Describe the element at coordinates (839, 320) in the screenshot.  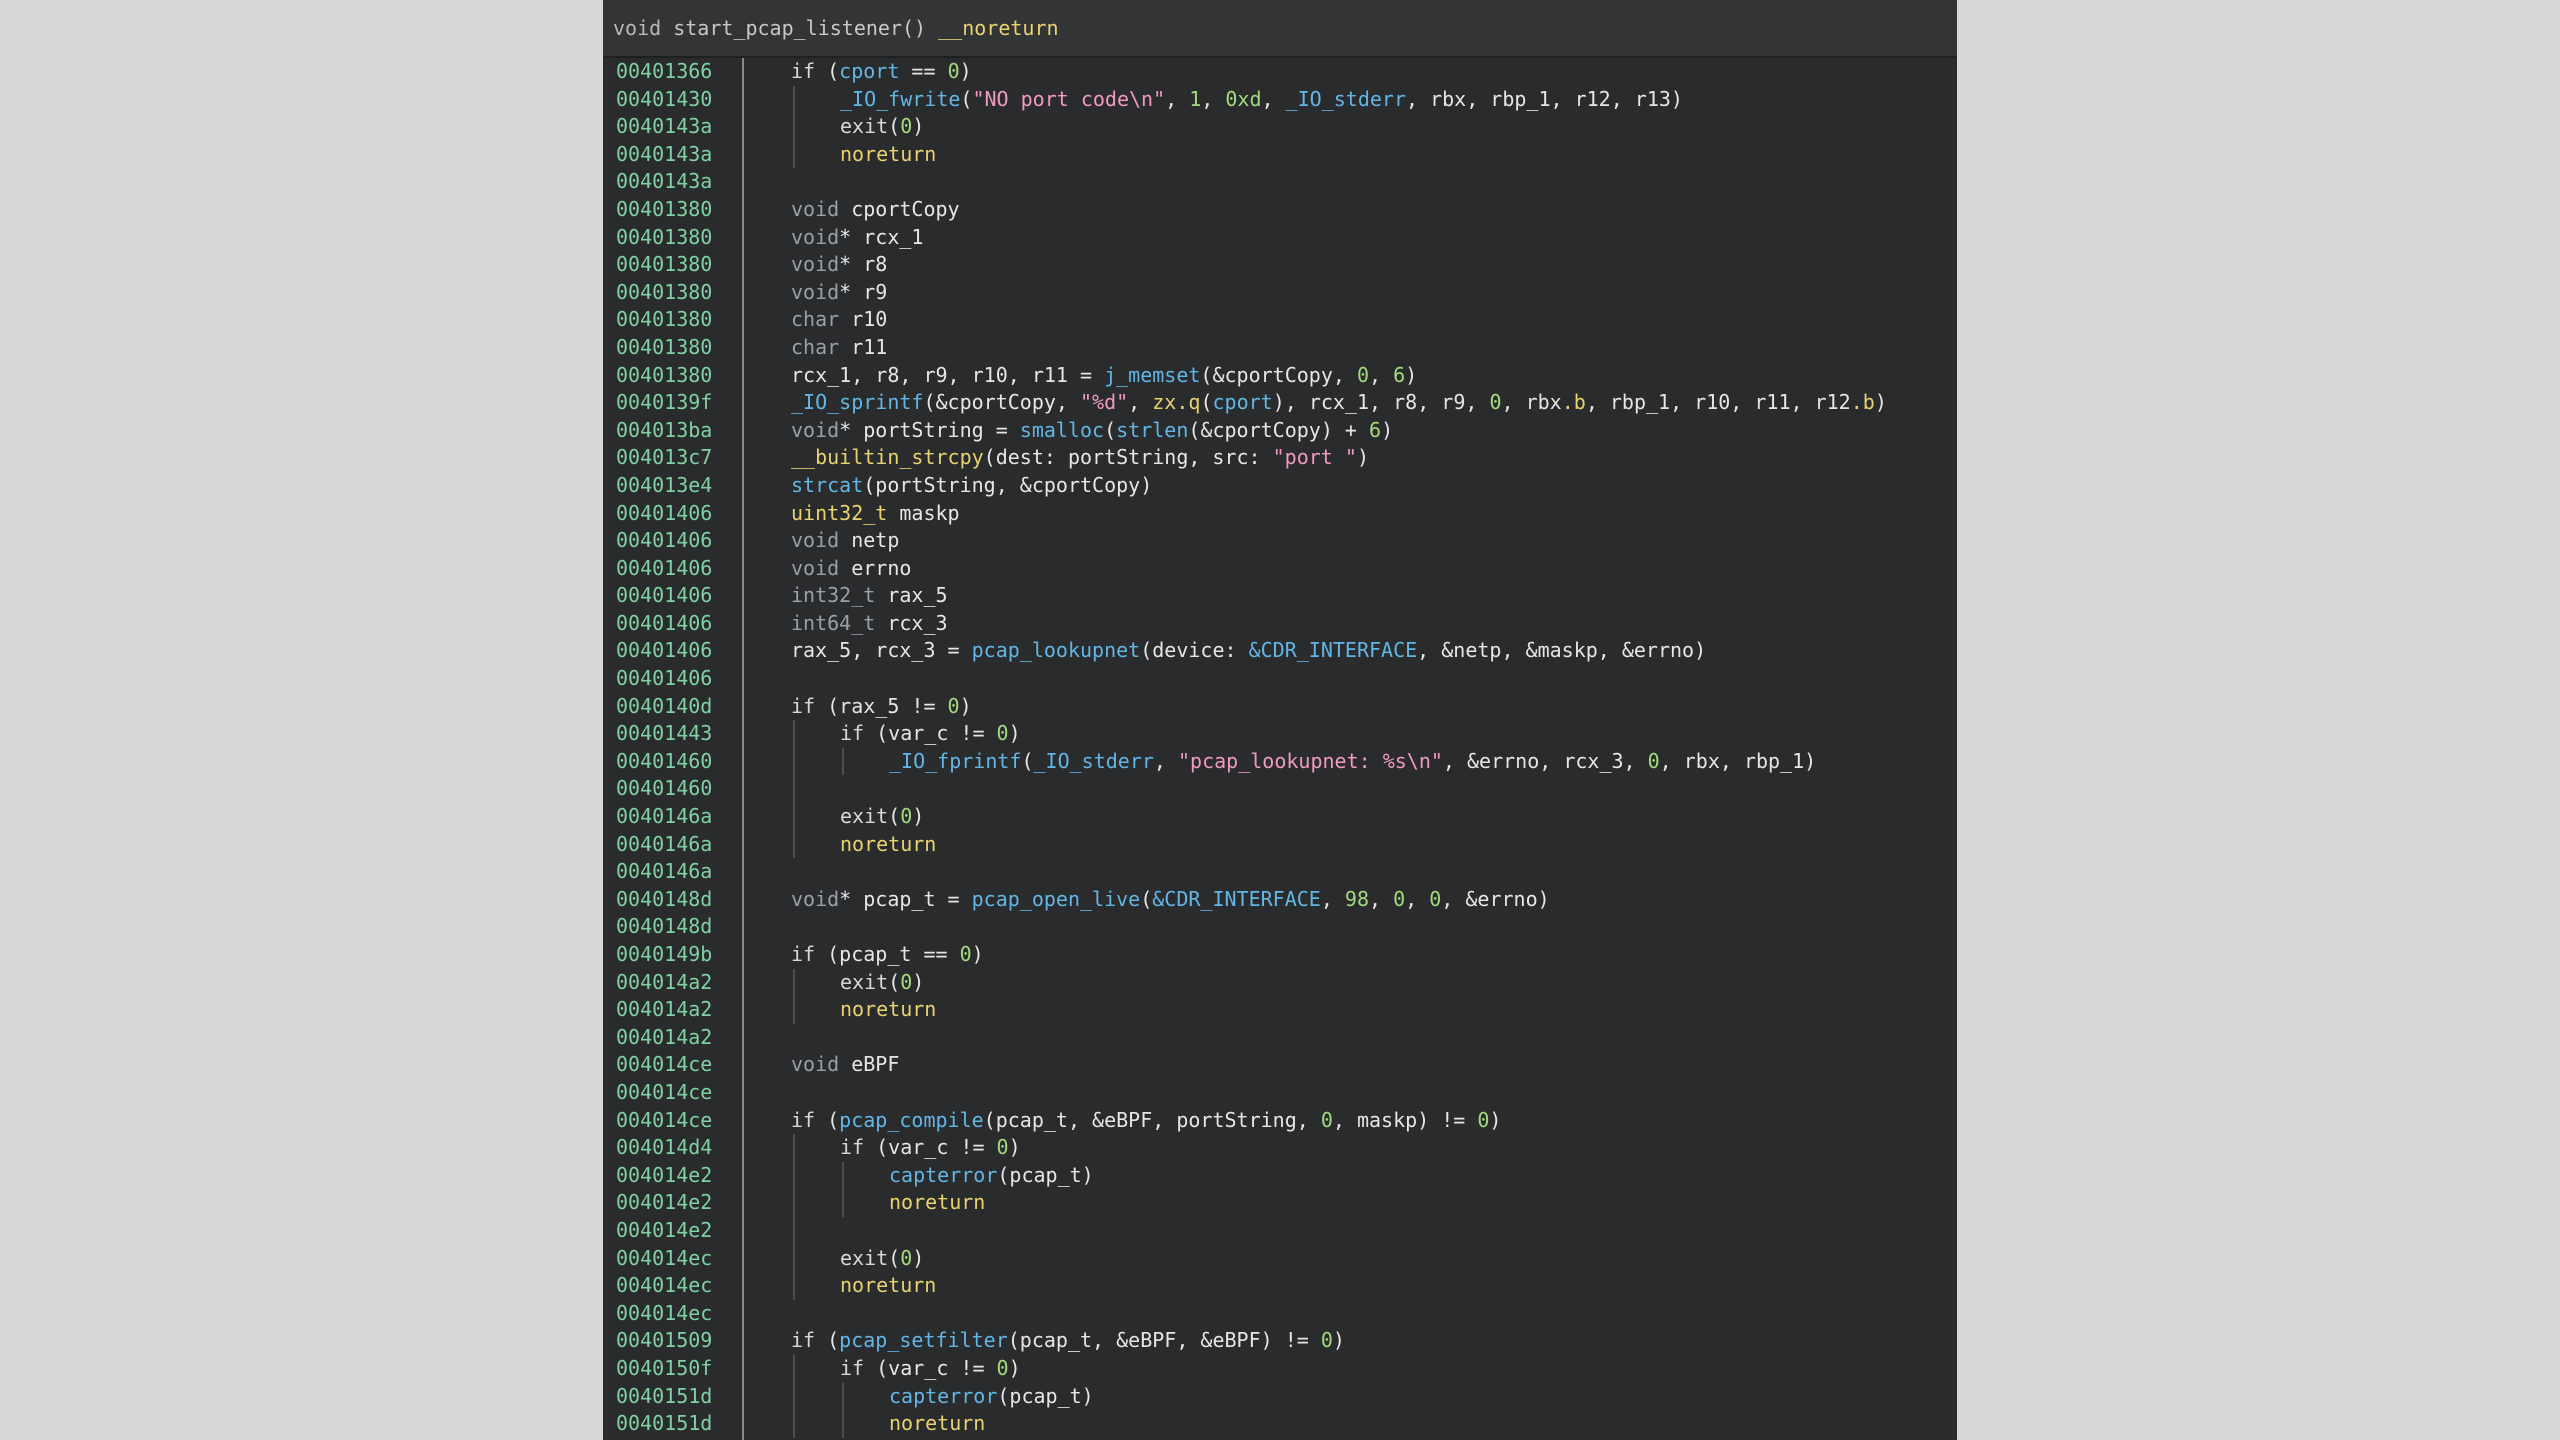
I see `code-text: char r10` at that location.